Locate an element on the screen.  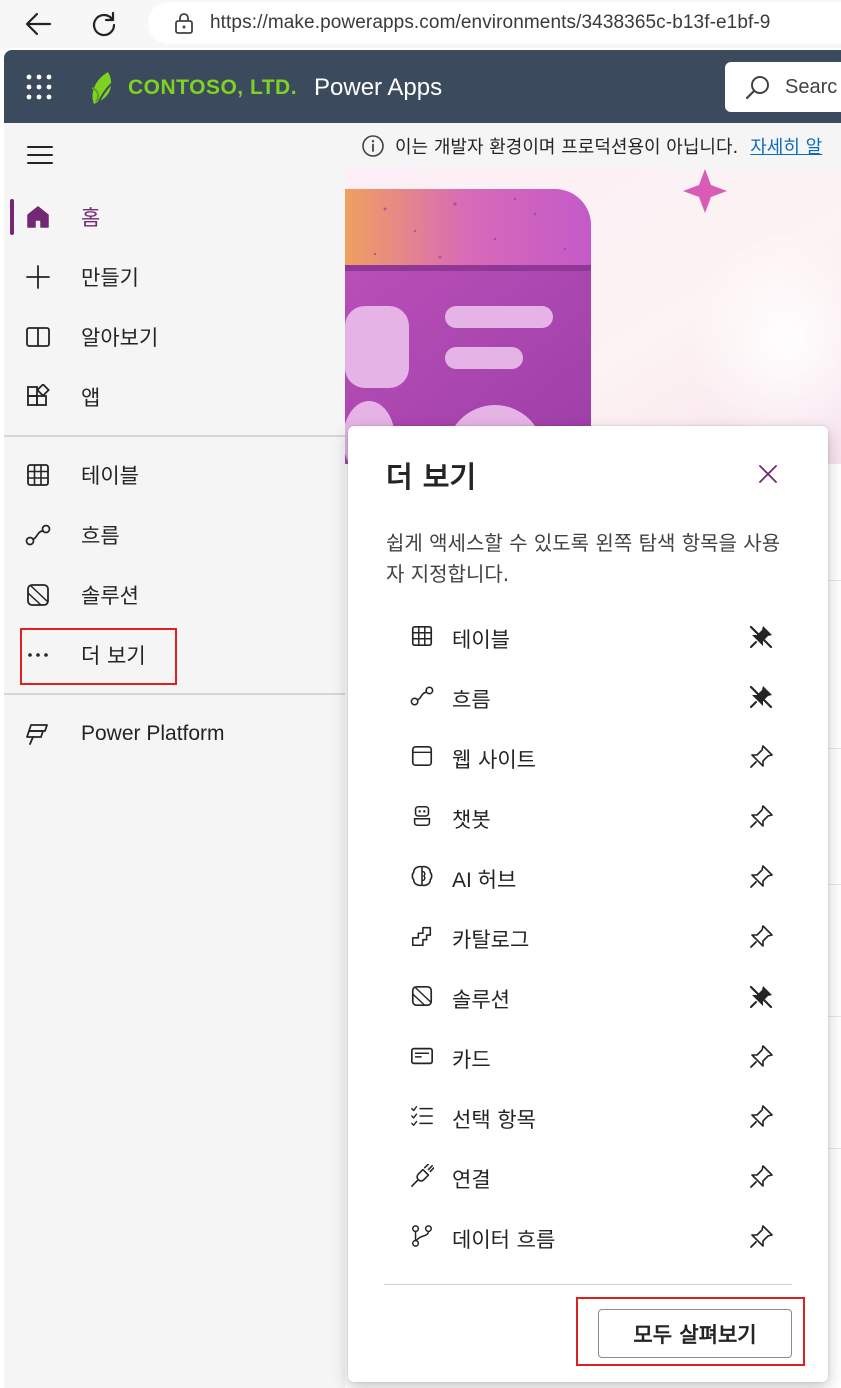
panel-item-label: 연결 is located at coordinates (471, 1180).